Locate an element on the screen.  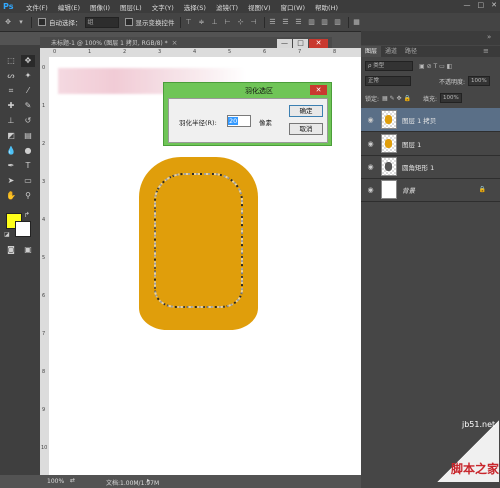
zoom-level: 100% is located at coordinates (55, 481).